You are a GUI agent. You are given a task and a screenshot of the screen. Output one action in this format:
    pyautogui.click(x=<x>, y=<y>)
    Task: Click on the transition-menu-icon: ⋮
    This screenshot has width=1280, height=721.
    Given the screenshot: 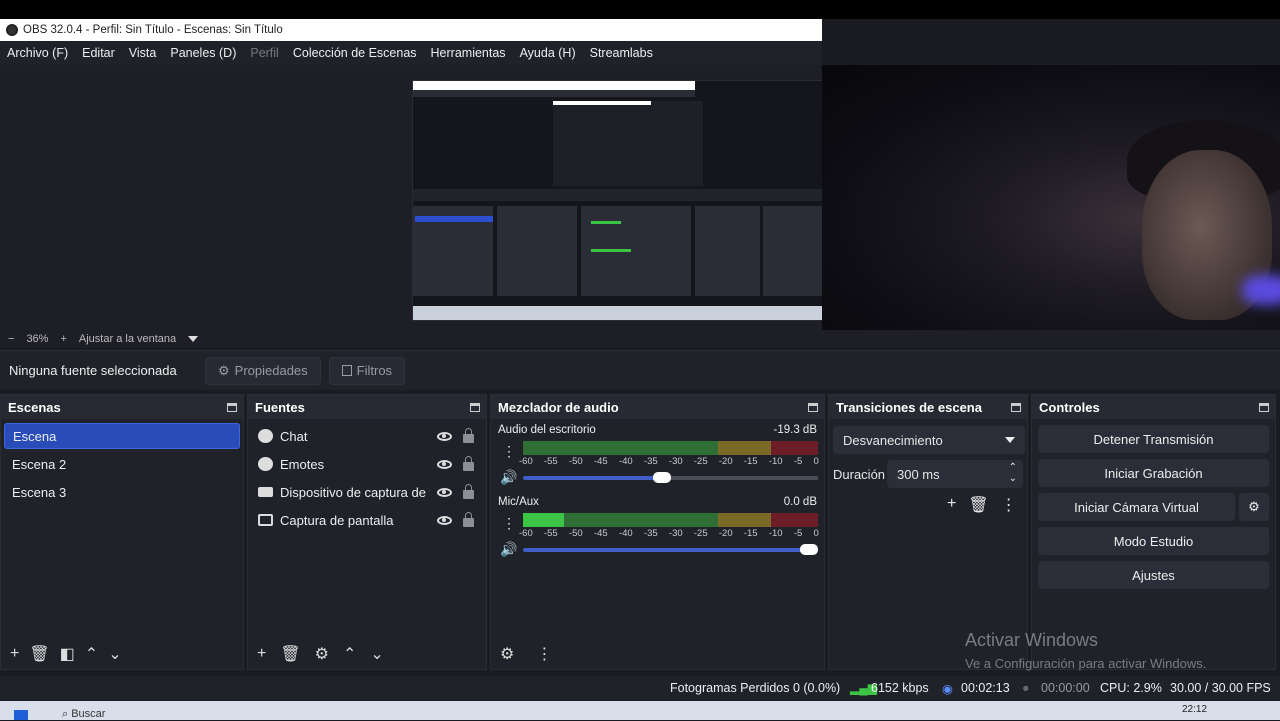 What is the action you would take?
    pyautogui.click(x=1009, y=505)
    